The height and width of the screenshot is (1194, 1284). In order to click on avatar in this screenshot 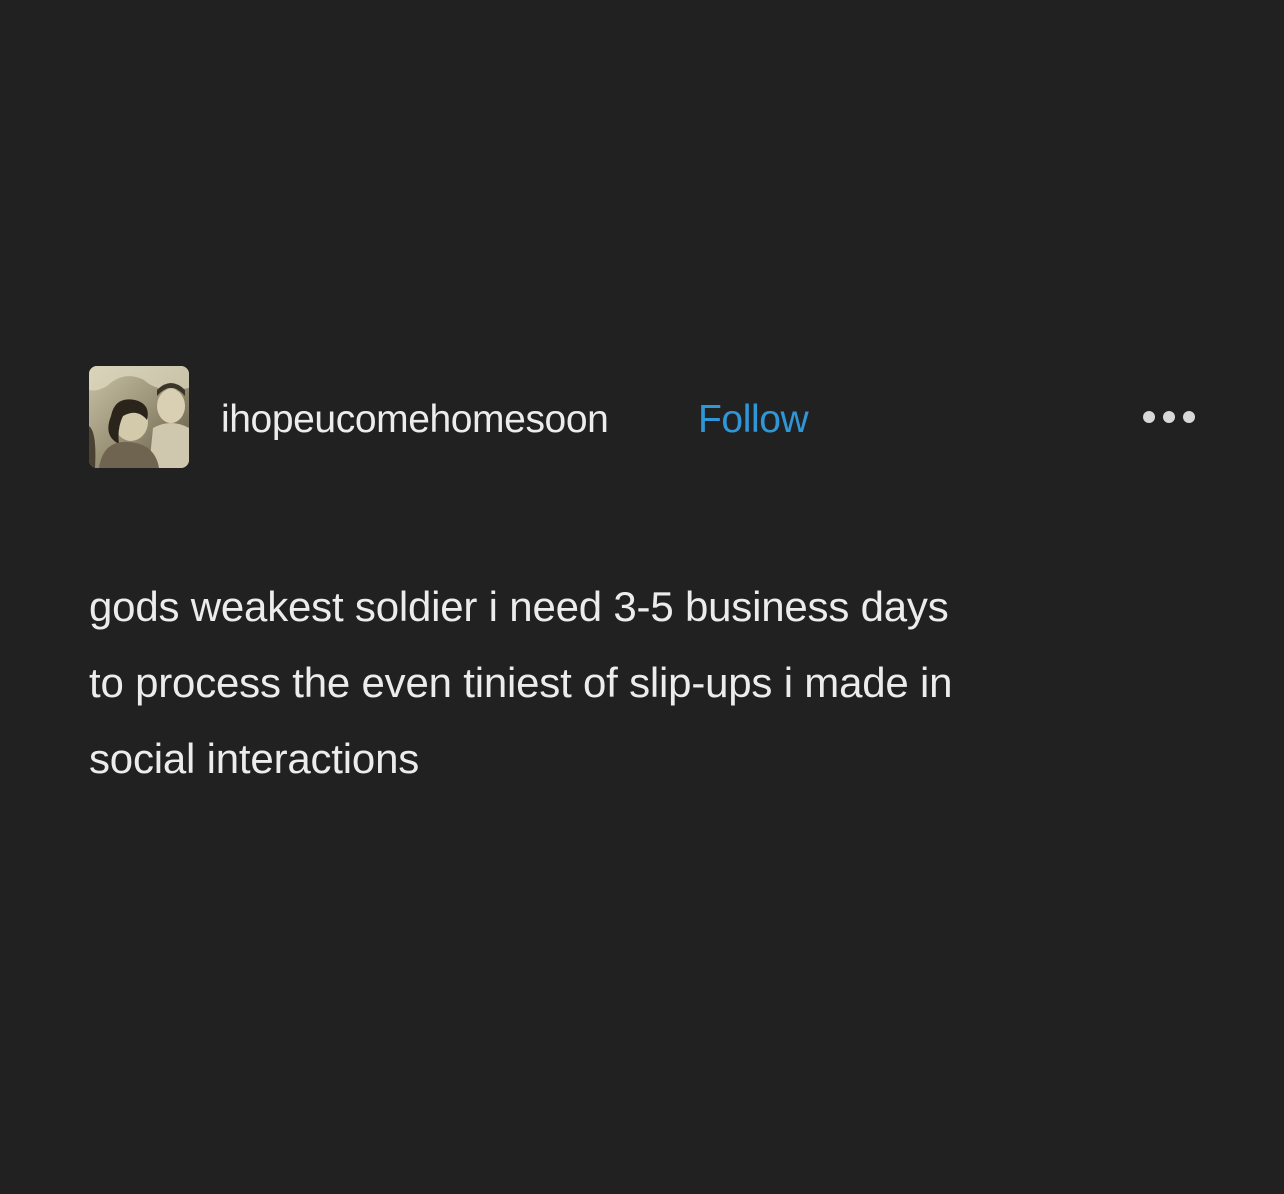, I will do `click(139, 417)`.